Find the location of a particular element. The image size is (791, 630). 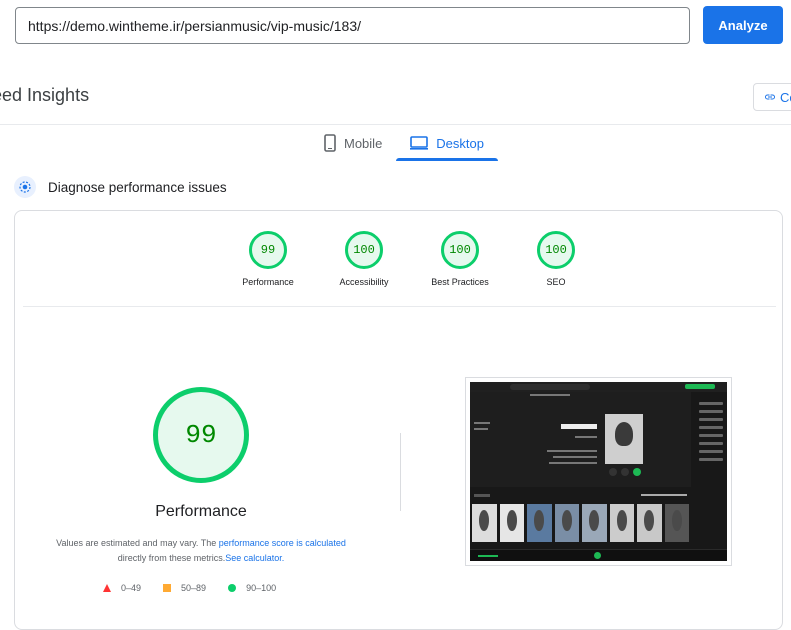

gauge-seo: 100 SEO is located at coordinates (556, 259).